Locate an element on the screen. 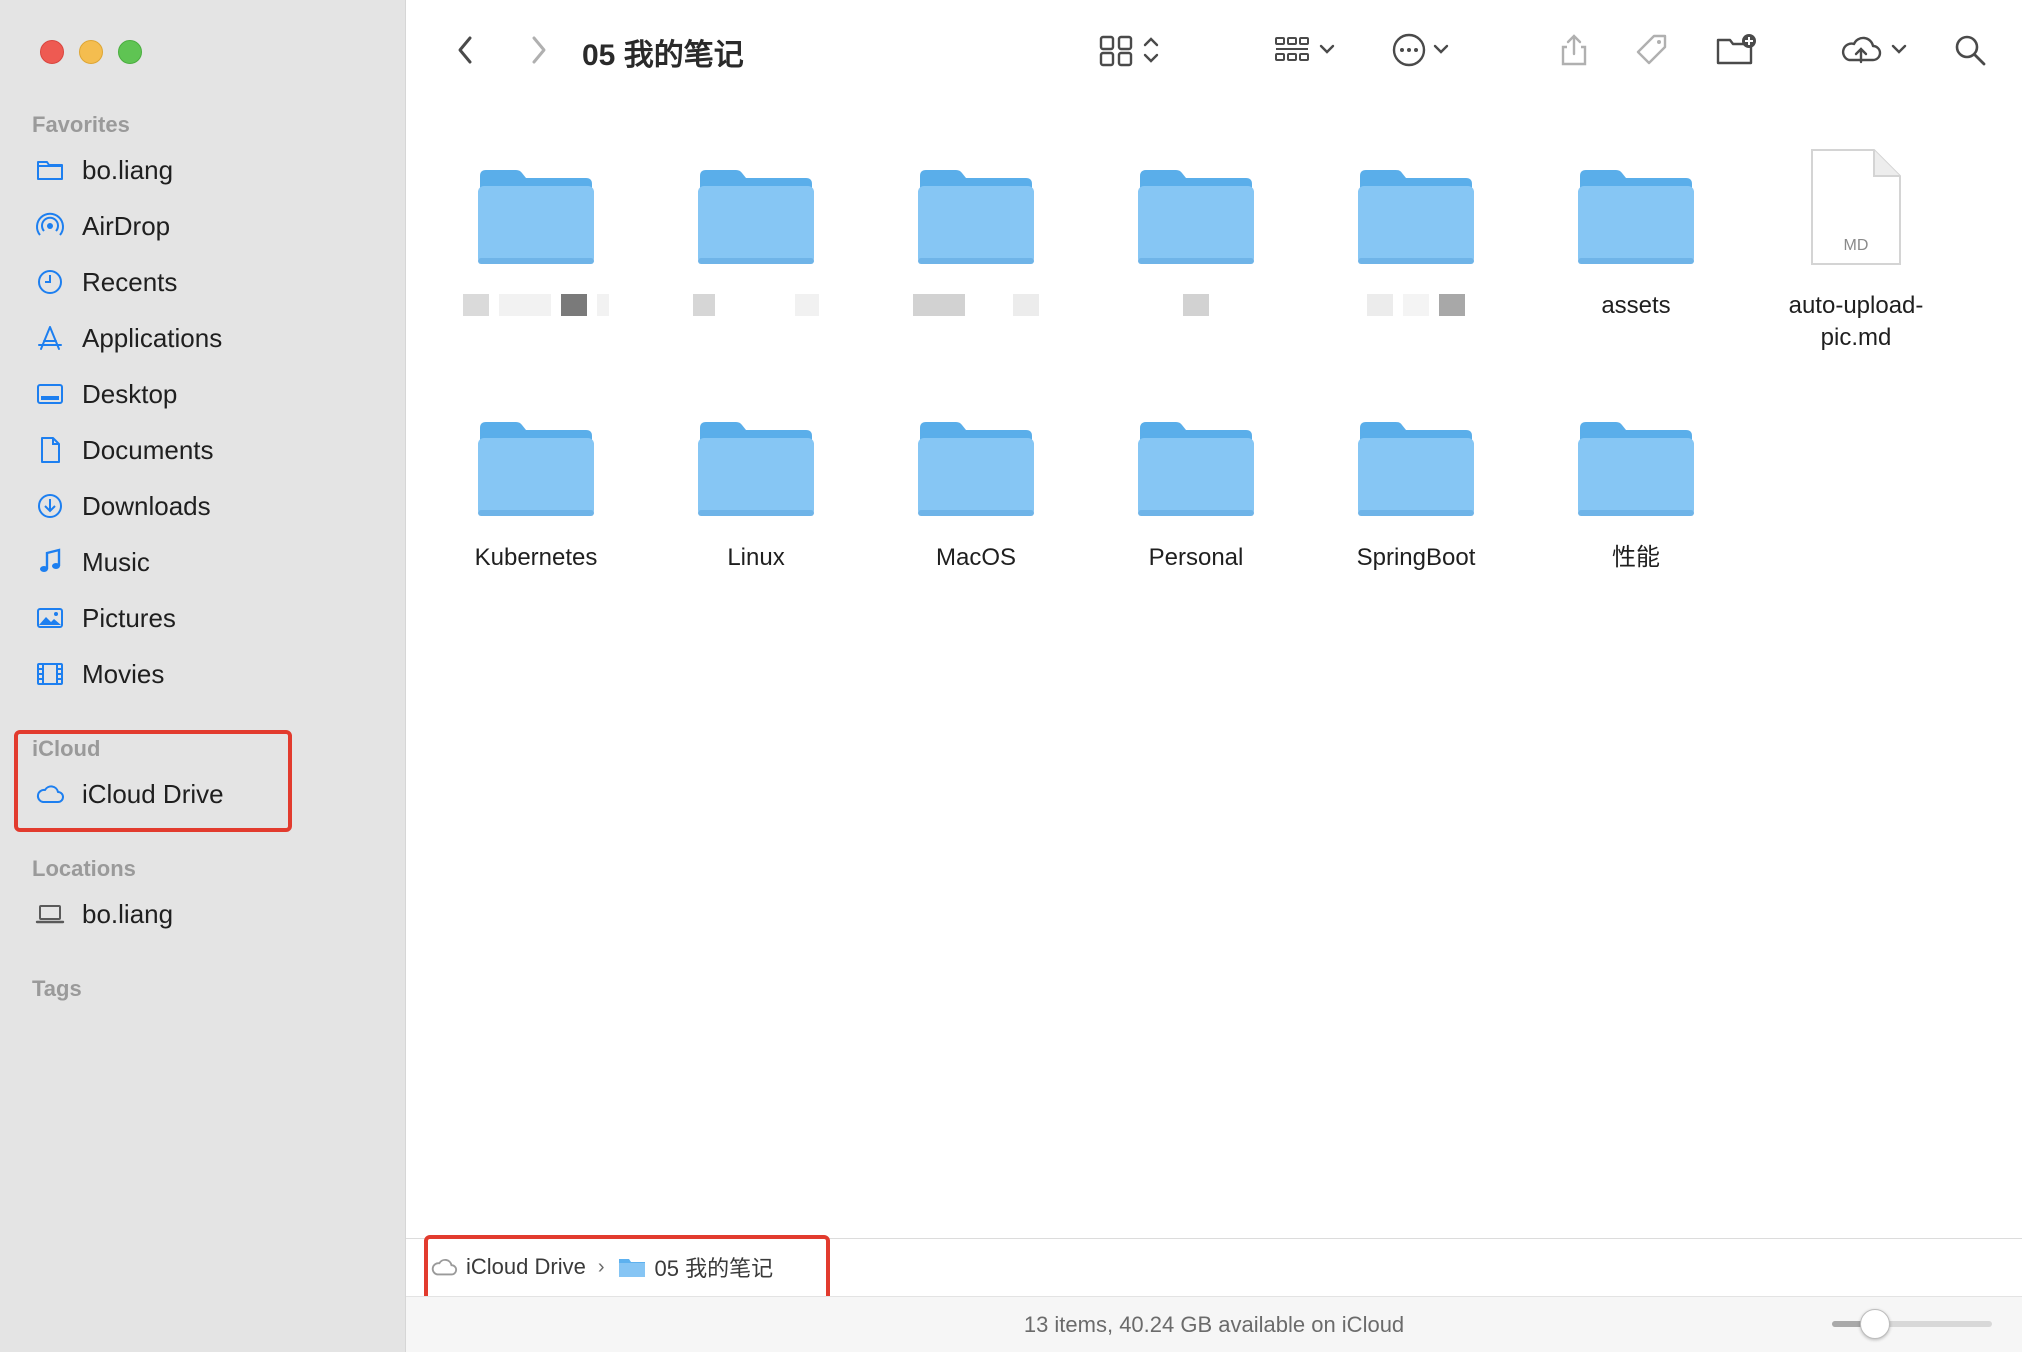 The height and width of the screenshot is (1352, 2022). sidebar-item-recents: Recents is located at coordinates (202, 282).